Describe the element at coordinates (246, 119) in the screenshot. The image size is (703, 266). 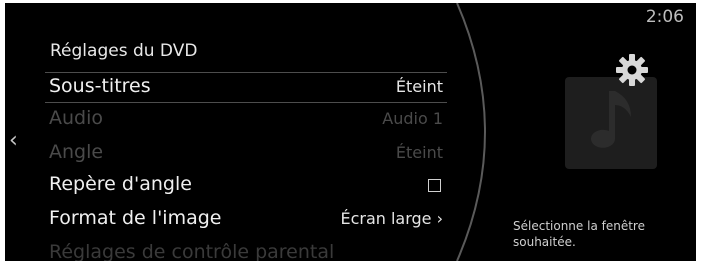
I see `menu-item-audio: Audio Audio 1` at that location.